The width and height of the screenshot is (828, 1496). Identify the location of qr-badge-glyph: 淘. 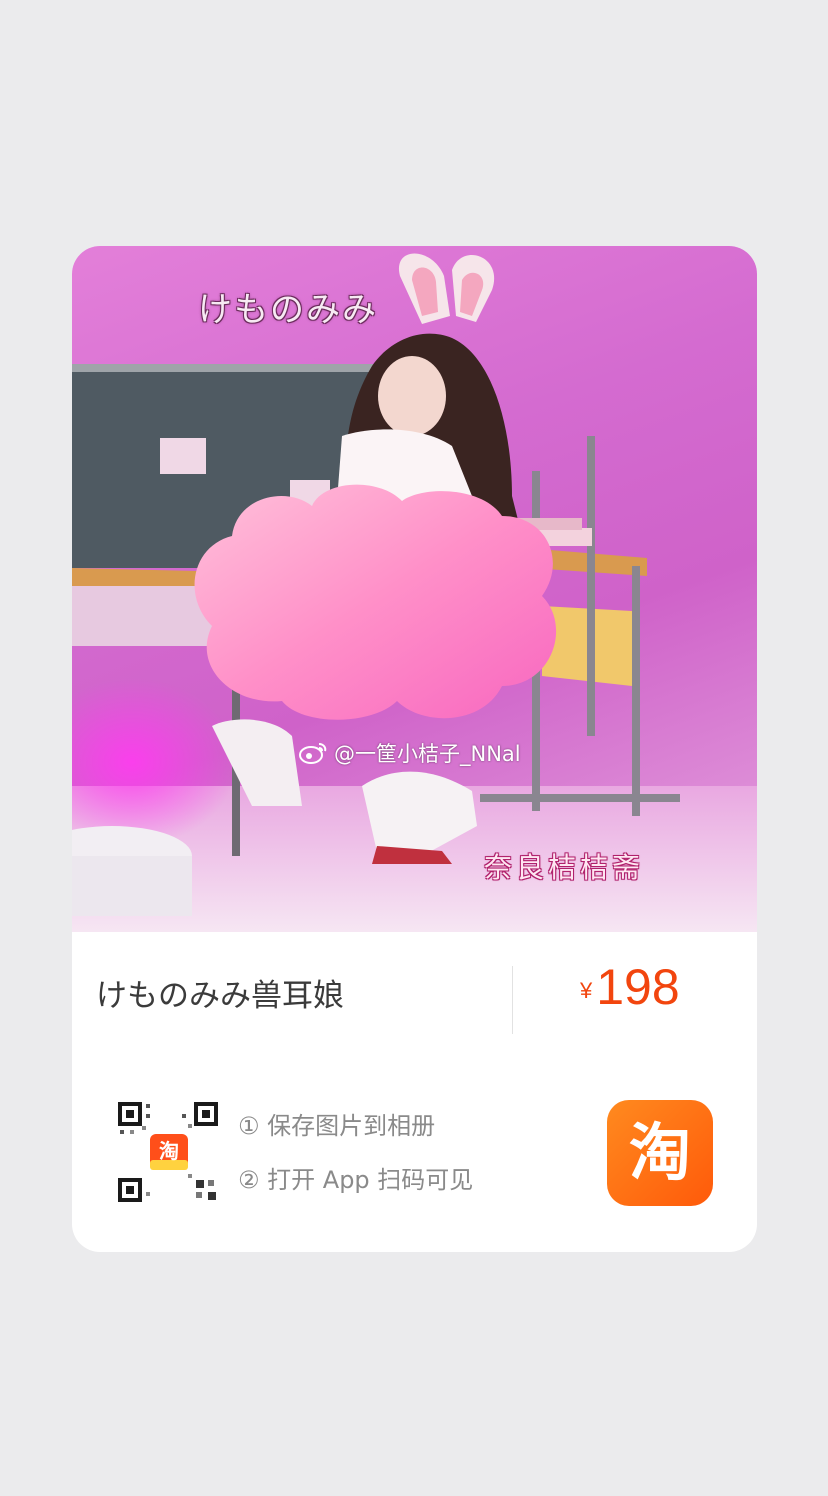
(169, 1151).